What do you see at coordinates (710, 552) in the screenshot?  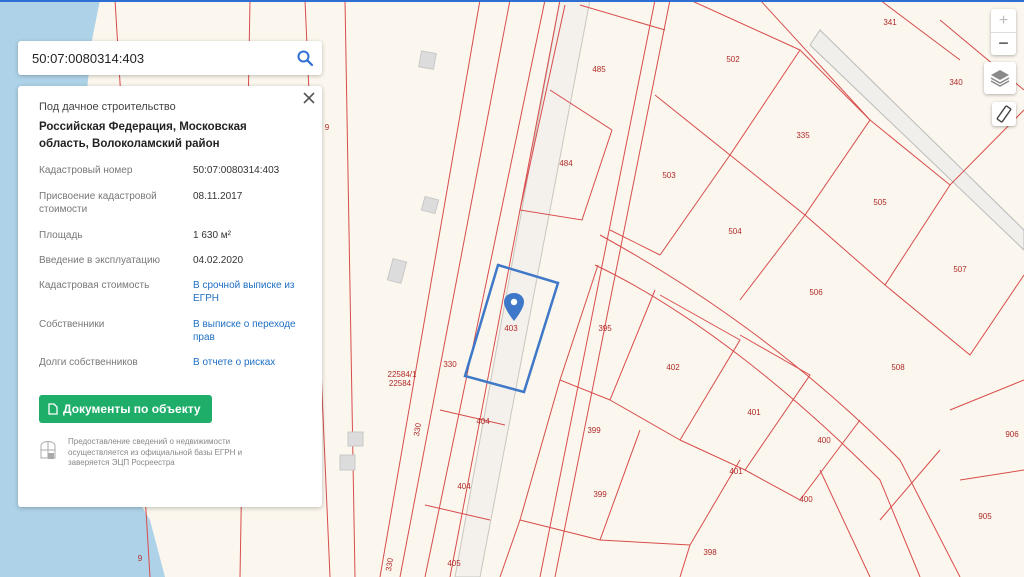 I see `parcel-label: 398` at bounding box center [710, 552].